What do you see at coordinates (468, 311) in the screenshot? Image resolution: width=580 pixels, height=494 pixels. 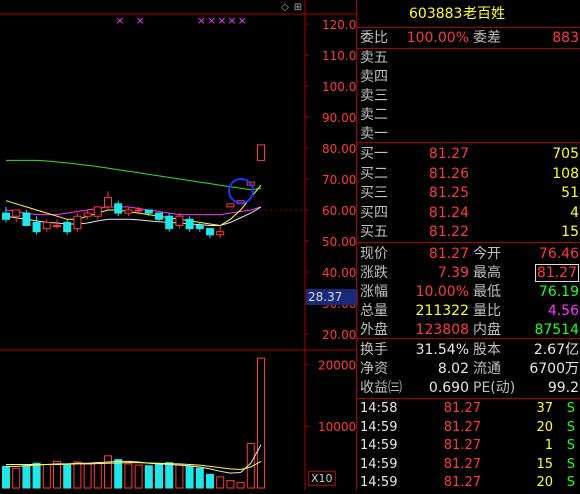 I see `stat-row: 总量 211322 量比 4.56` at bounding box center [468, 311].